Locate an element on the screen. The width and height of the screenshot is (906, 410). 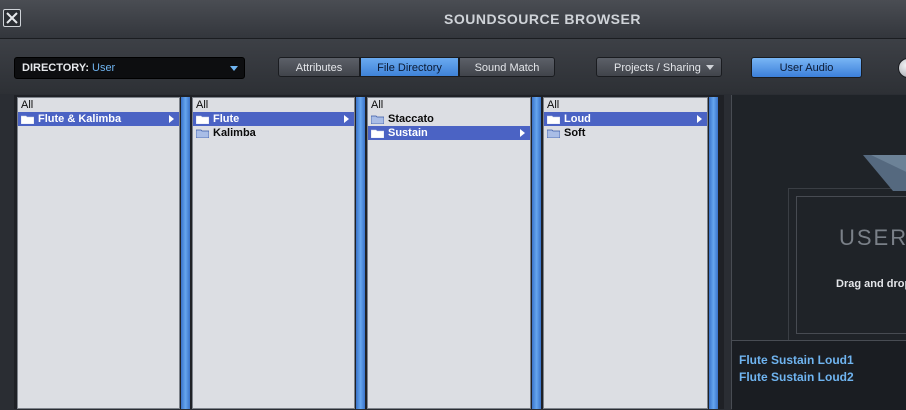
tab-sound-match: Sound Match is located at coordinates (507, 67).